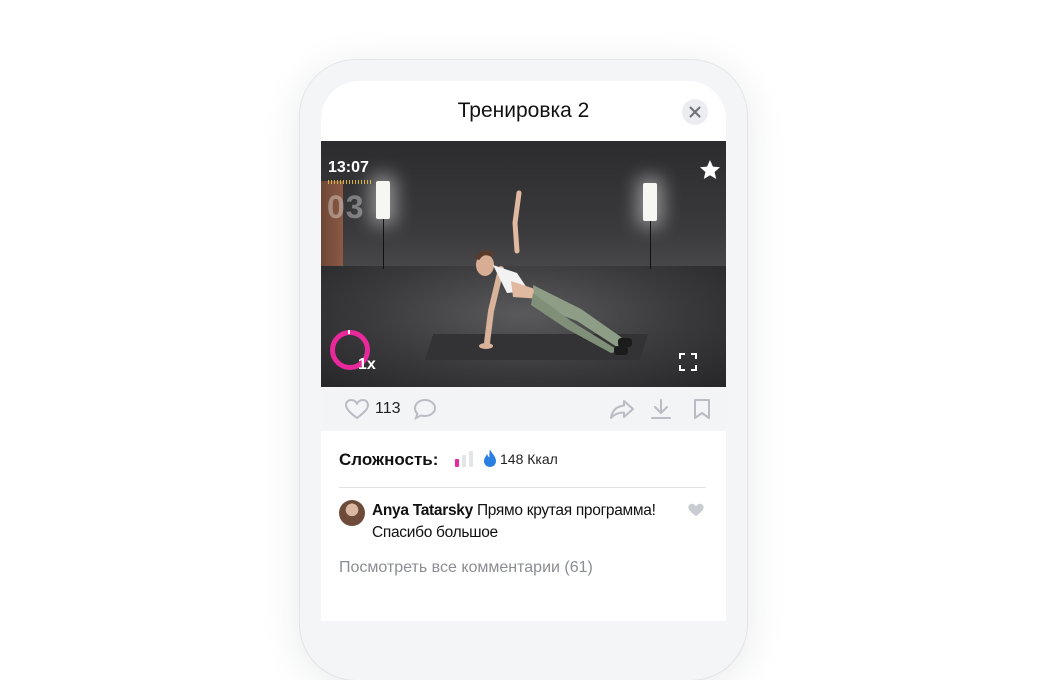 This screenshot has height=680, width=1050. What do you see at coordinates (367, 364) in the screenshot?
I see `speed-label: 1x` at bounding box center [367, 364].